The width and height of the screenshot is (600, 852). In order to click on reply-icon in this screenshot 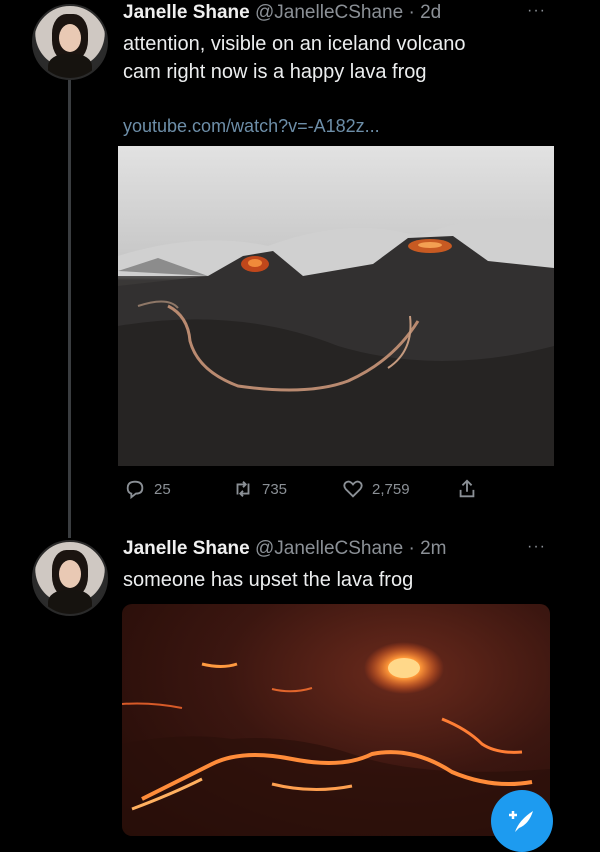, I will do `click(135, 490)`.